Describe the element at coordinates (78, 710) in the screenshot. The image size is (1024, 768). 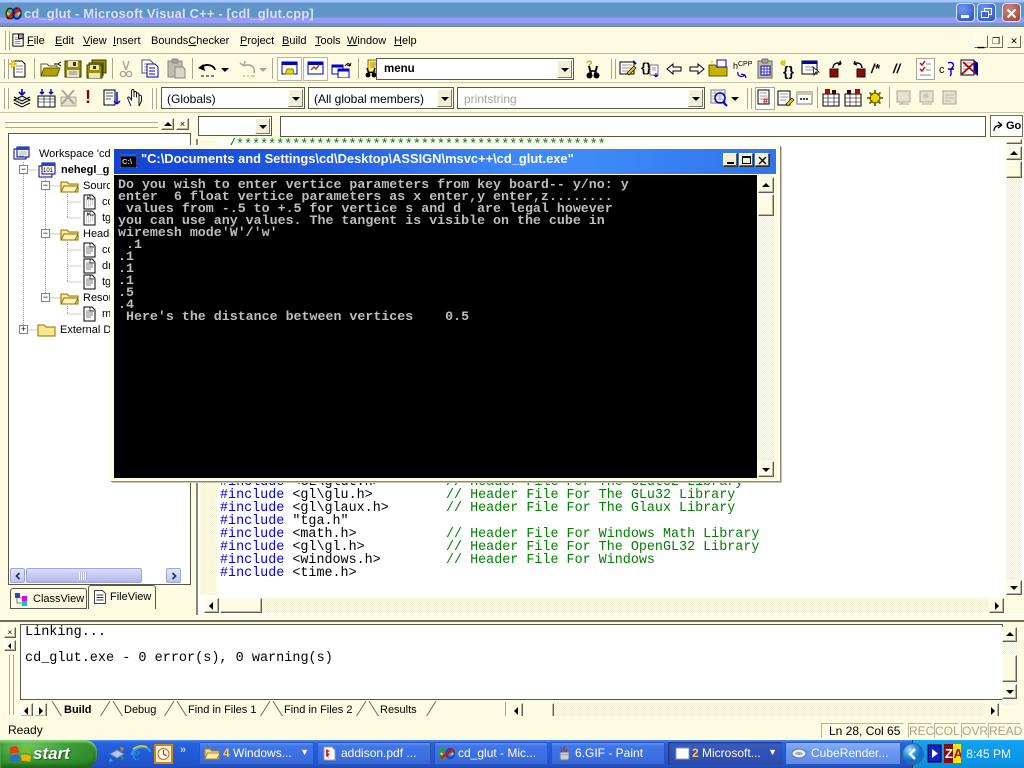
I see `svg-text: Build` at that location.